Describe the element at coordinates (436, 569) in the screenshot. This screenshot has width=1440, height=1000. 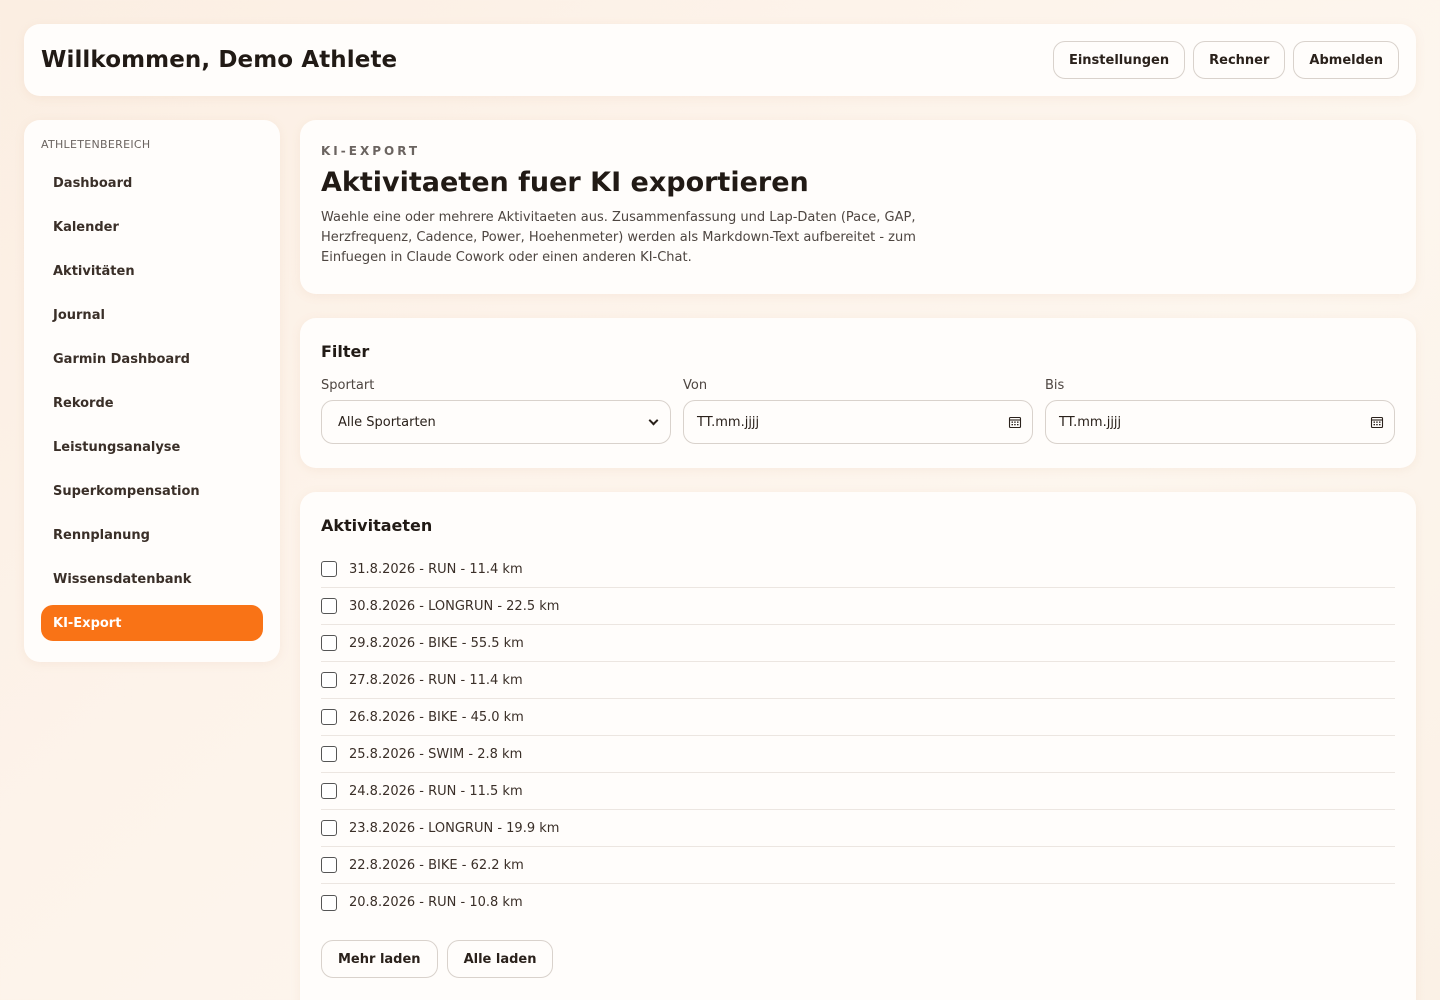
I see `activity-label: 31.8.2026 - RUN - 11.4 km` at that location.